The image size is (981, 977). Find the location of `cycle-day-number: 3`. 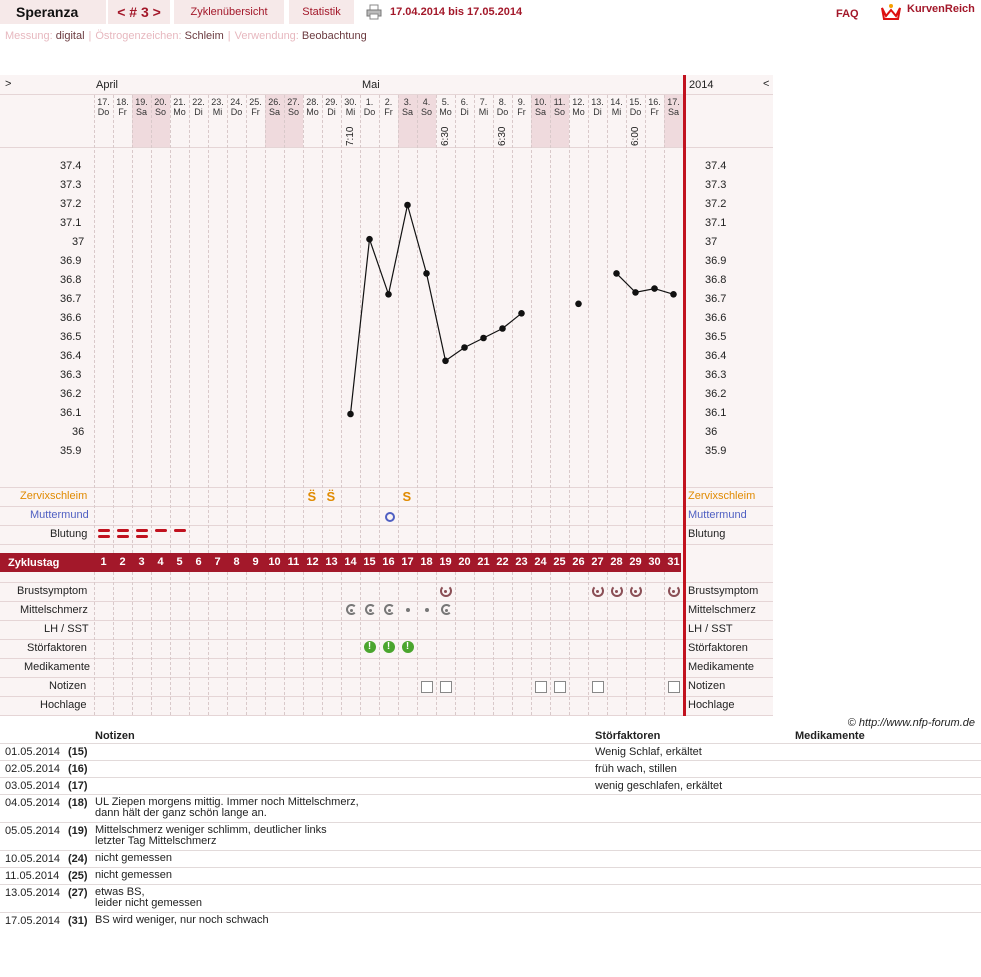

cycle-day-number: 3 is located at coordinates (141, 562).